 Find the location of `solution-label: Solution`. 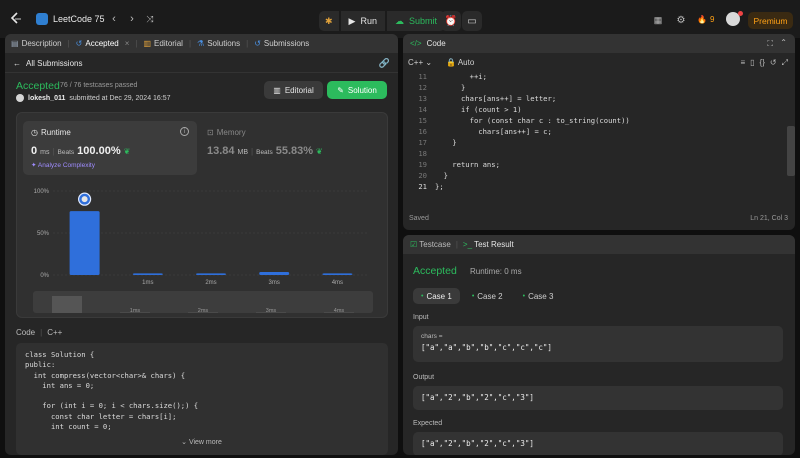

solution-label: Solution is located at coordinates (362, 90).